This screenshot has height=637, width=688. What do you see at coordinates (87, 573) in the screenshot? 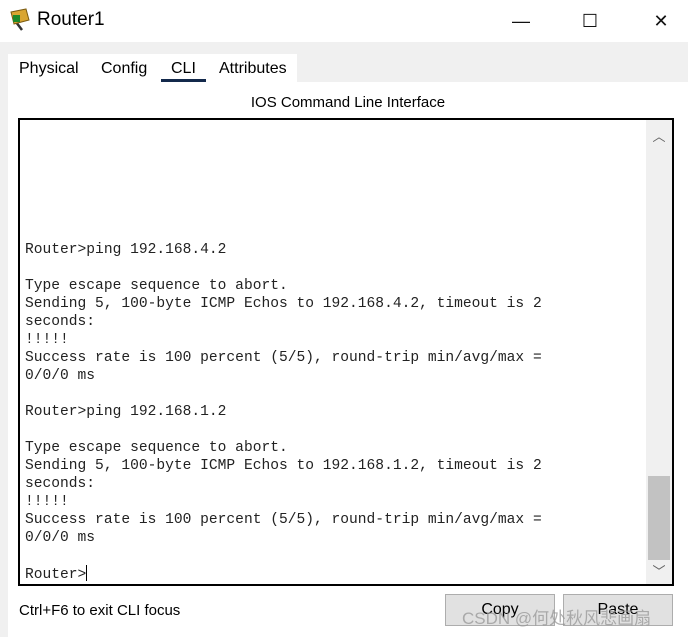
I see `text-cursor` at bounding box center [87, 573].